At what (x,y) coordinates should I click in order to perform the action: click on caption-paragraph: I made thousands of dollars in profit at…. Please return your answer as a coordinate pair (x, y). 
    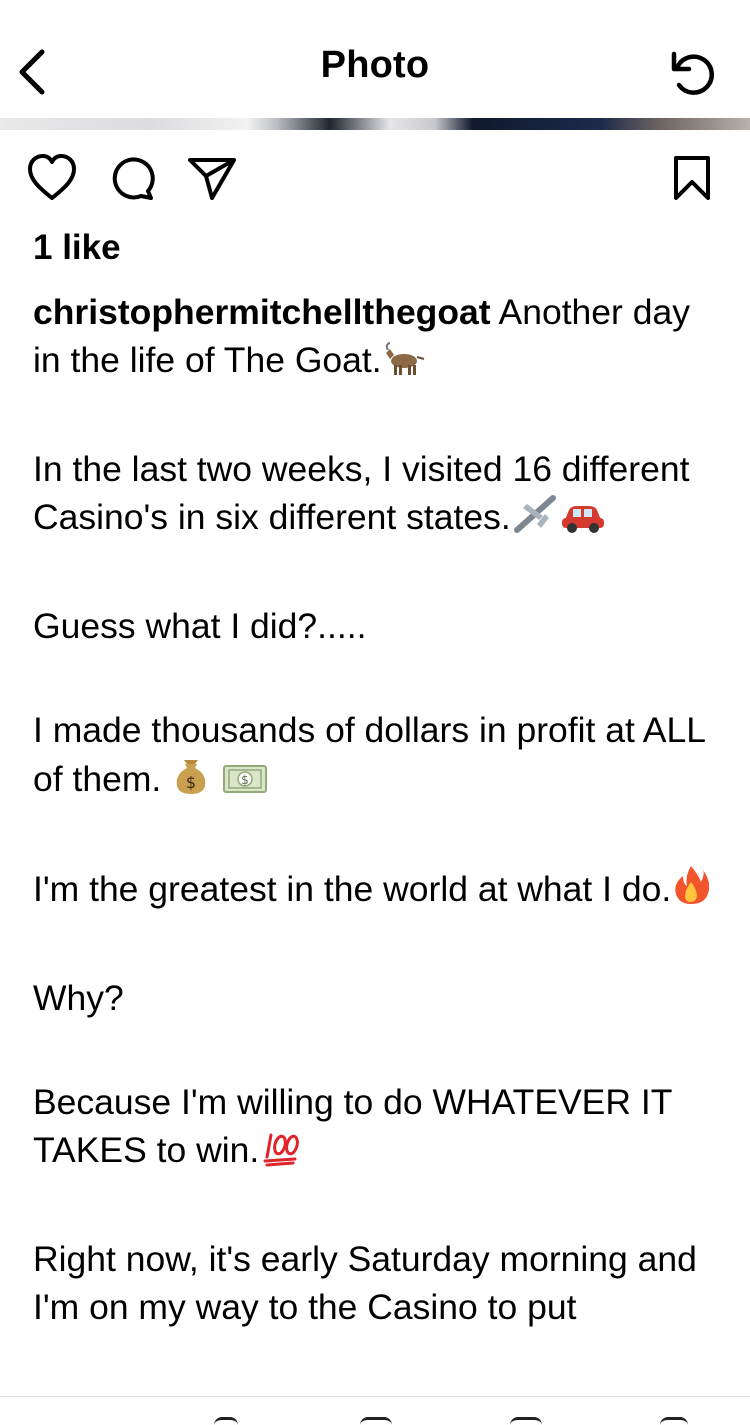
    Looking at the image, I should click on (378, 757).